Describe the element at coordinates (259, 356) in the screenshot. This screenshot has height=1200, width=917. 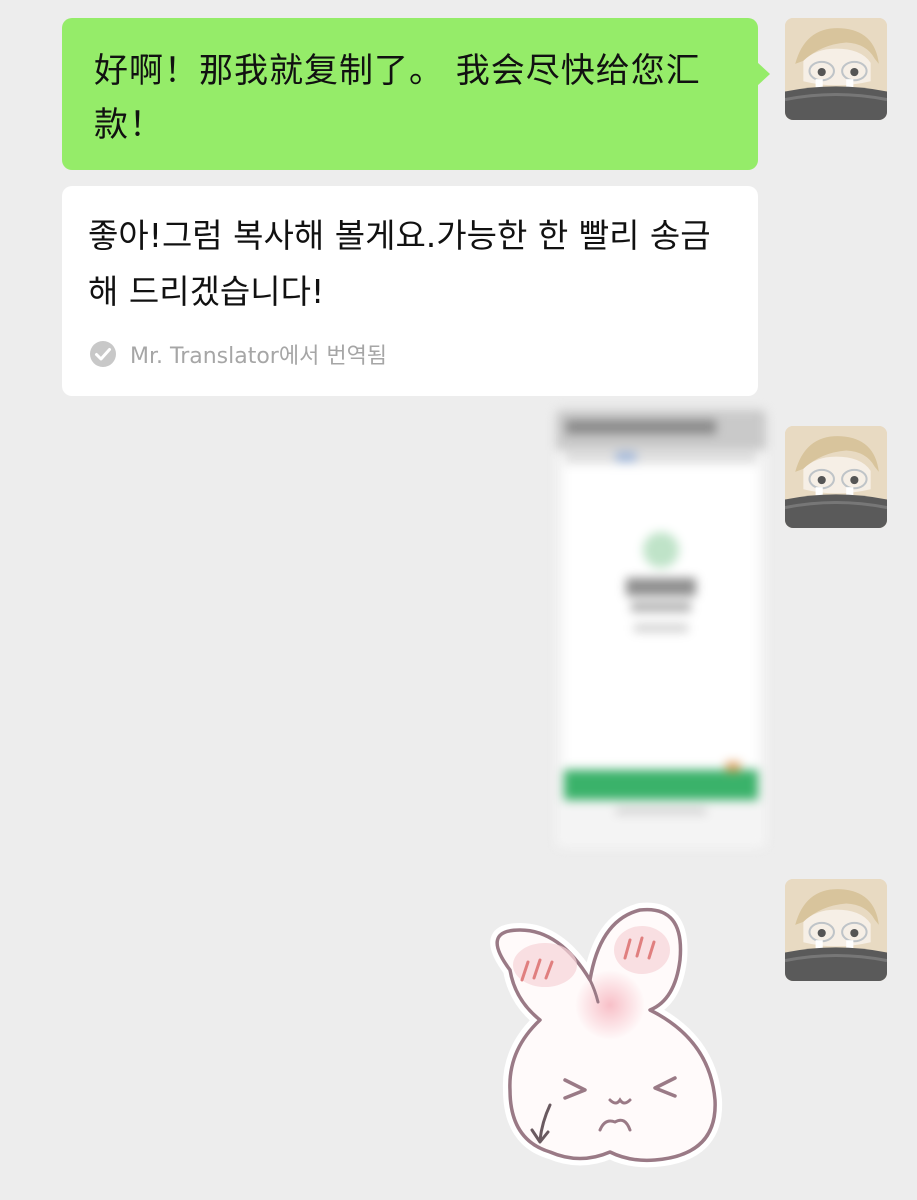
I see `translation-source-label: Mr. Translator에서 번역됨` at that location.